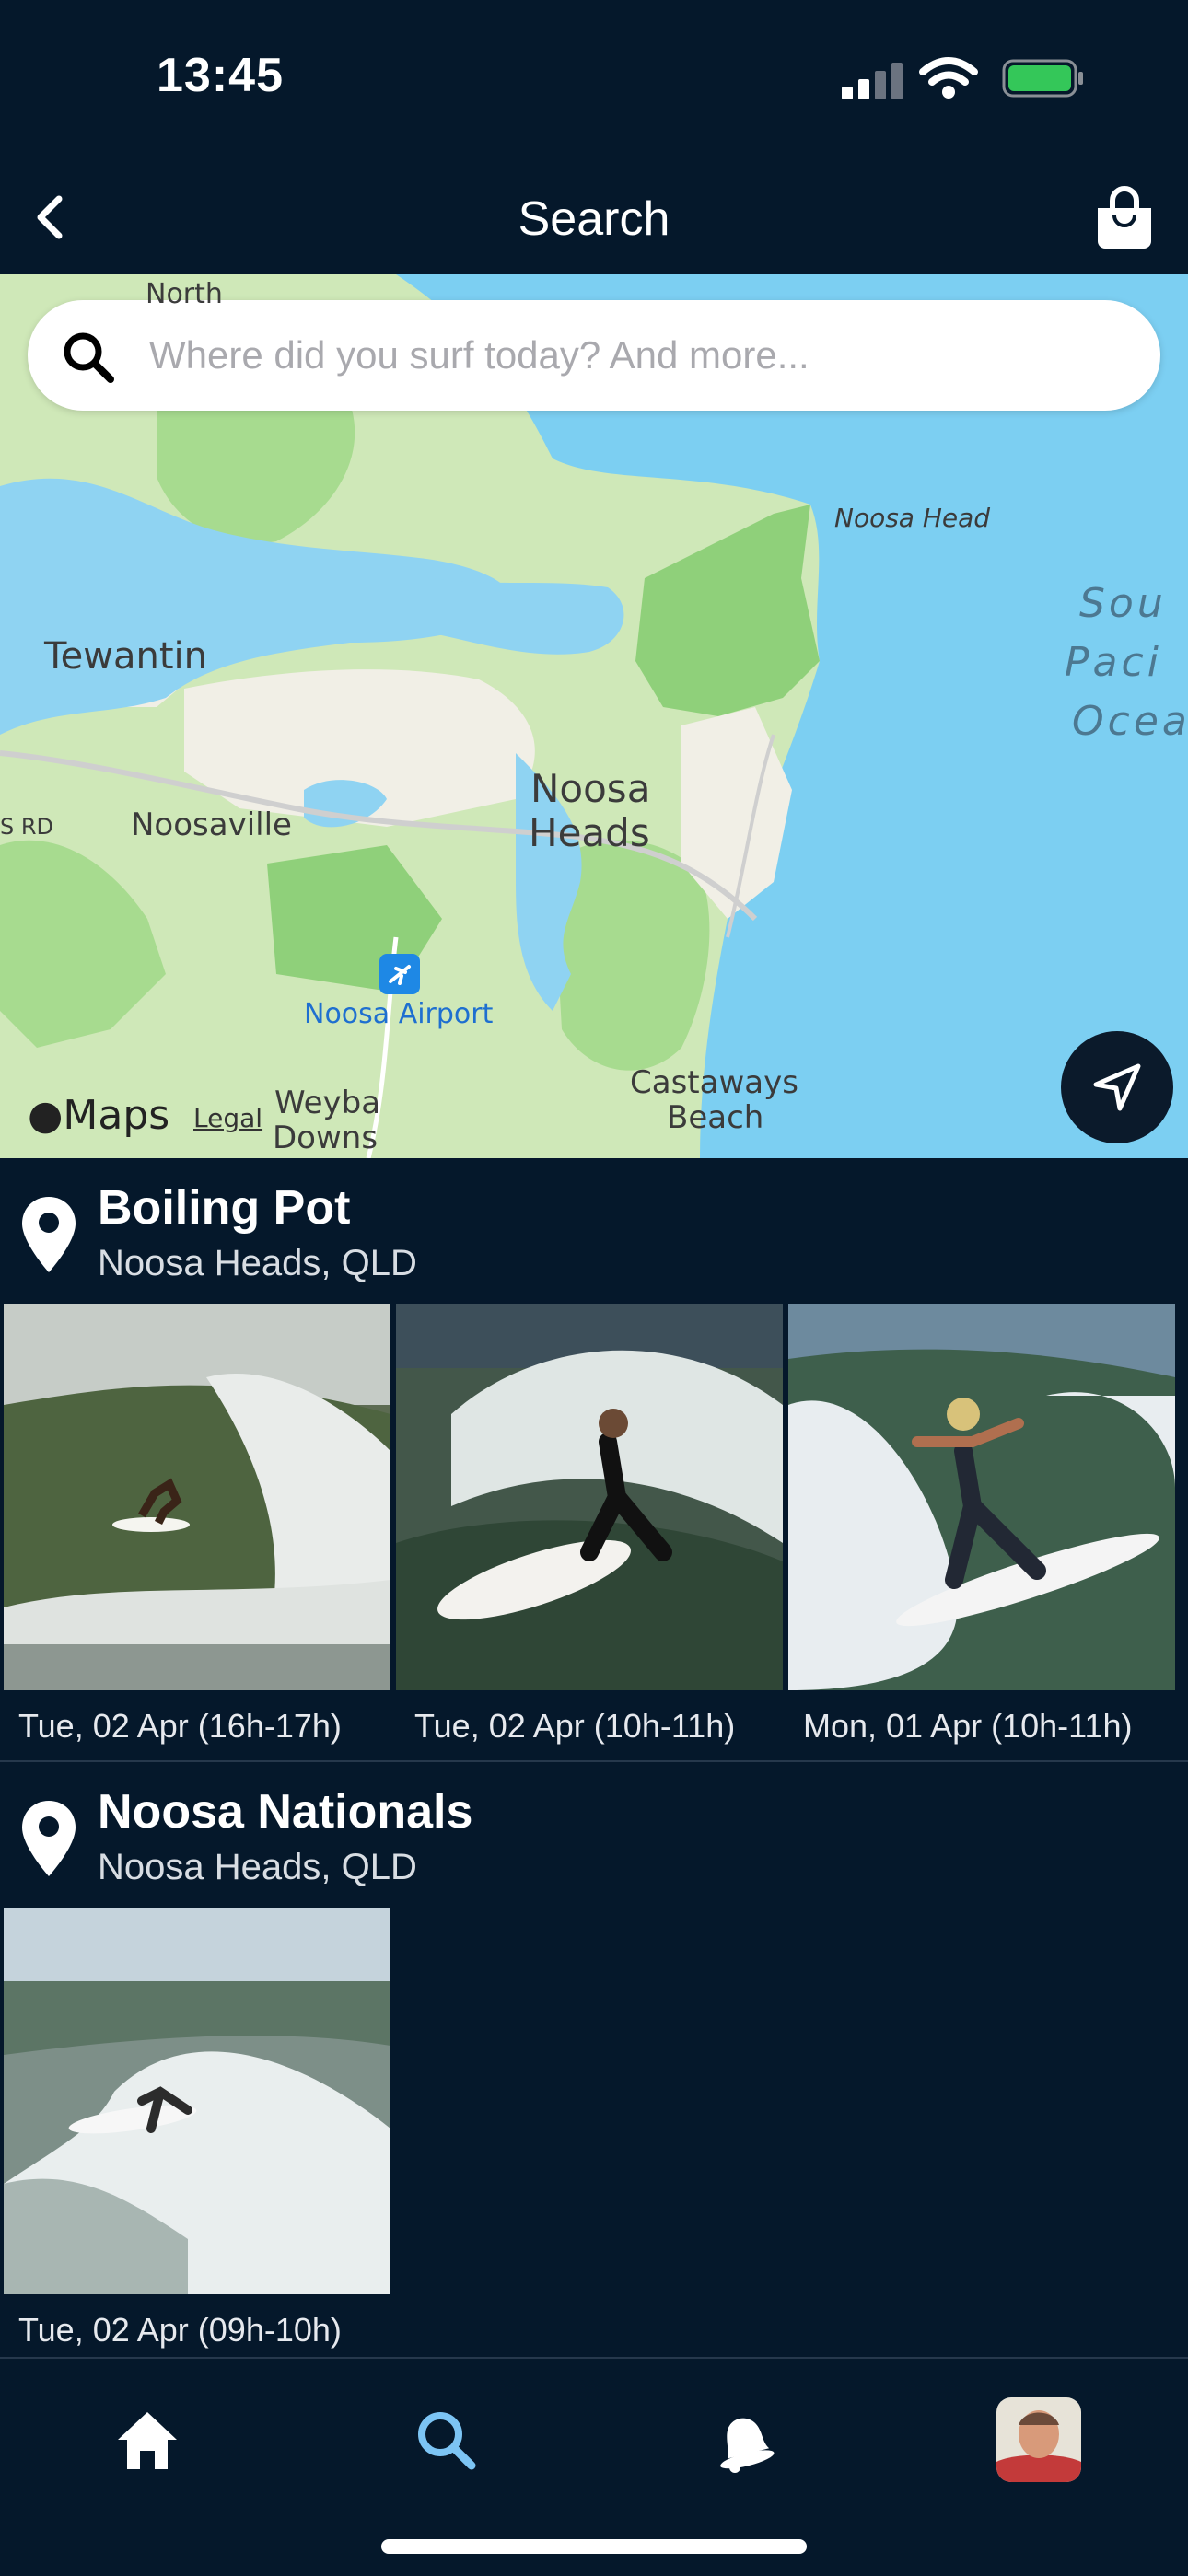 This screenshot has height=2576, width=1188. Describe the element at coordinates (968, 1726) in the screenshot. I see `session-caption: Mon, 01 Apr (10h-11h)` at that location.